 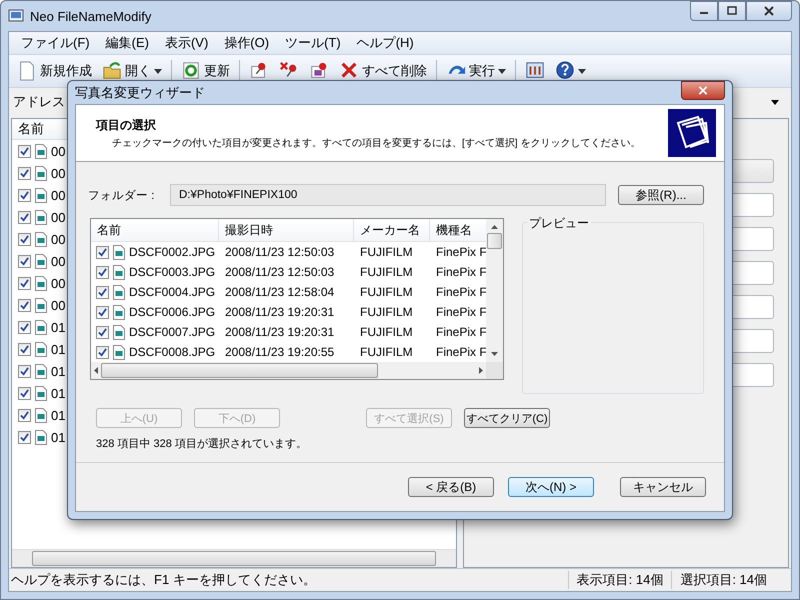 I want to click on table-cell-text: FinePix F, so click(x=460, y=292).